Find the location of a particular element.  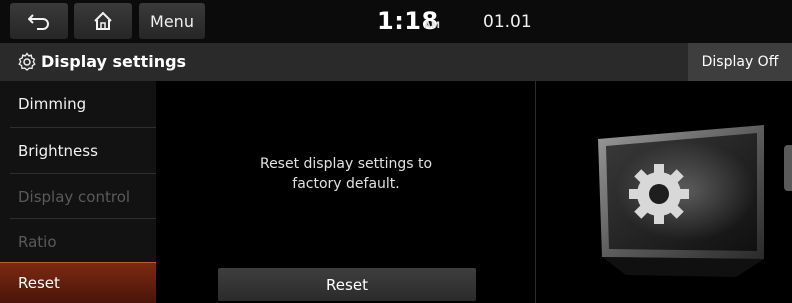

back-arrow-icon is located at coordinates (38, 22).